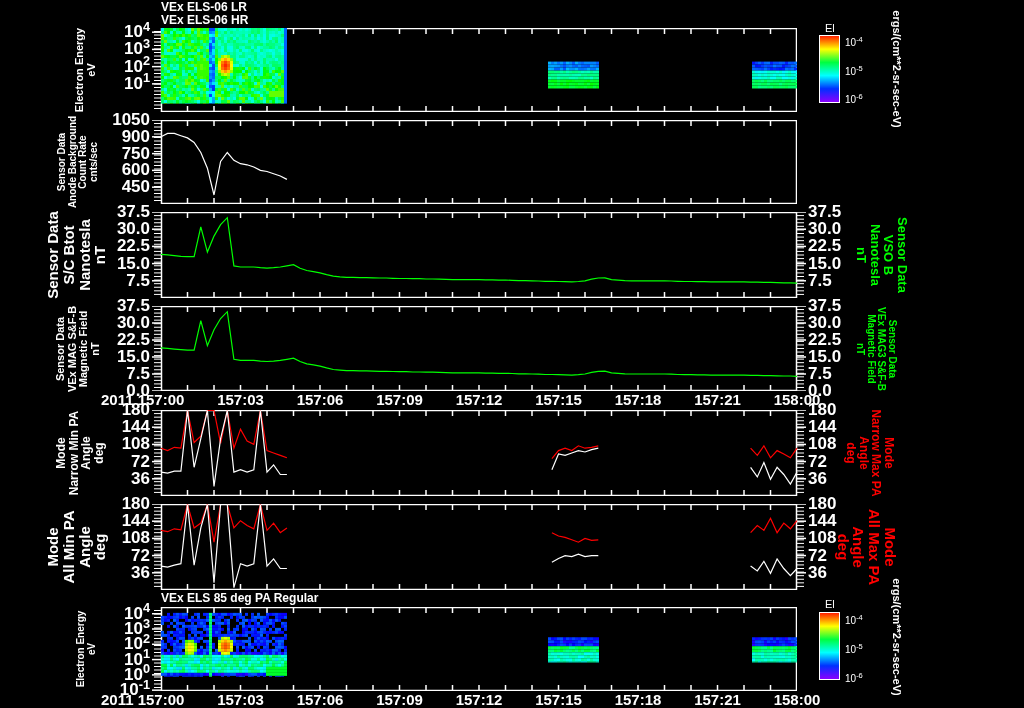 The image size is (1024, 708). Describe the element at coordinates (80, 453) in the screenshot. I see `y-axis-label: Mode Narrow Min PA Angle deg` at that location.